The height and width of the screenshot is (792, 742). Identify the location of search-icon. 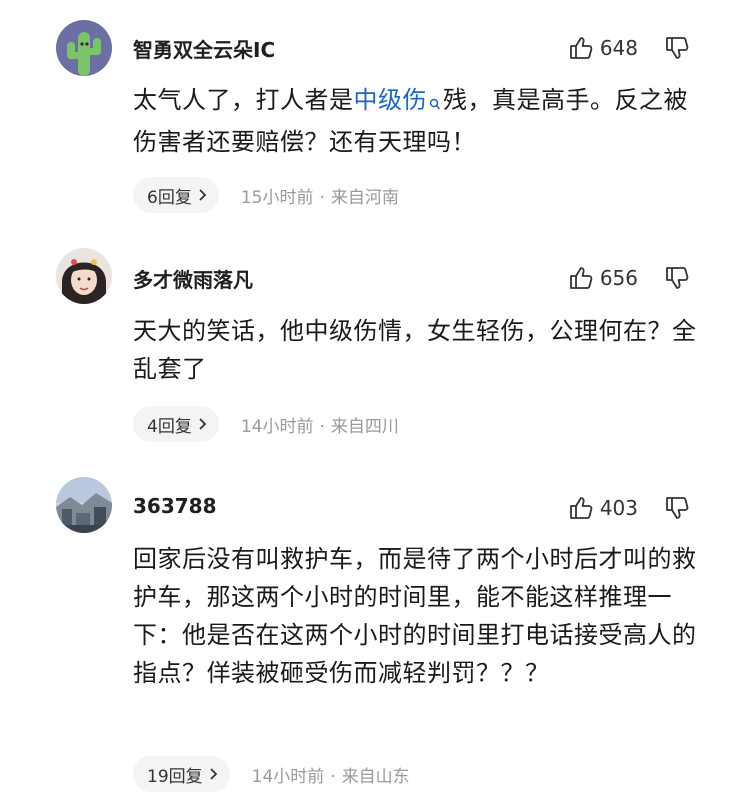
(435, 104).